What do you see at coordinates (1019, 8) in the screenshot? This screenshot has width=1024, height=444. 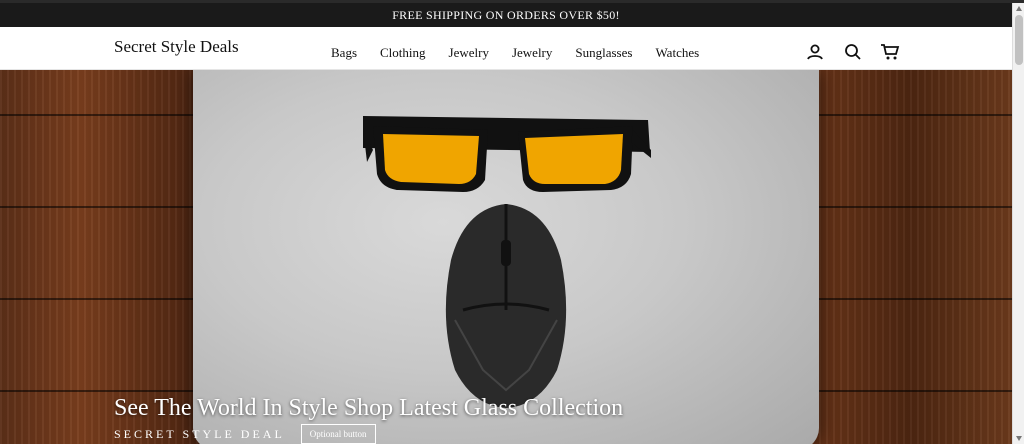 I see `scroll-up-icon` at bounding box center [1019, 8].